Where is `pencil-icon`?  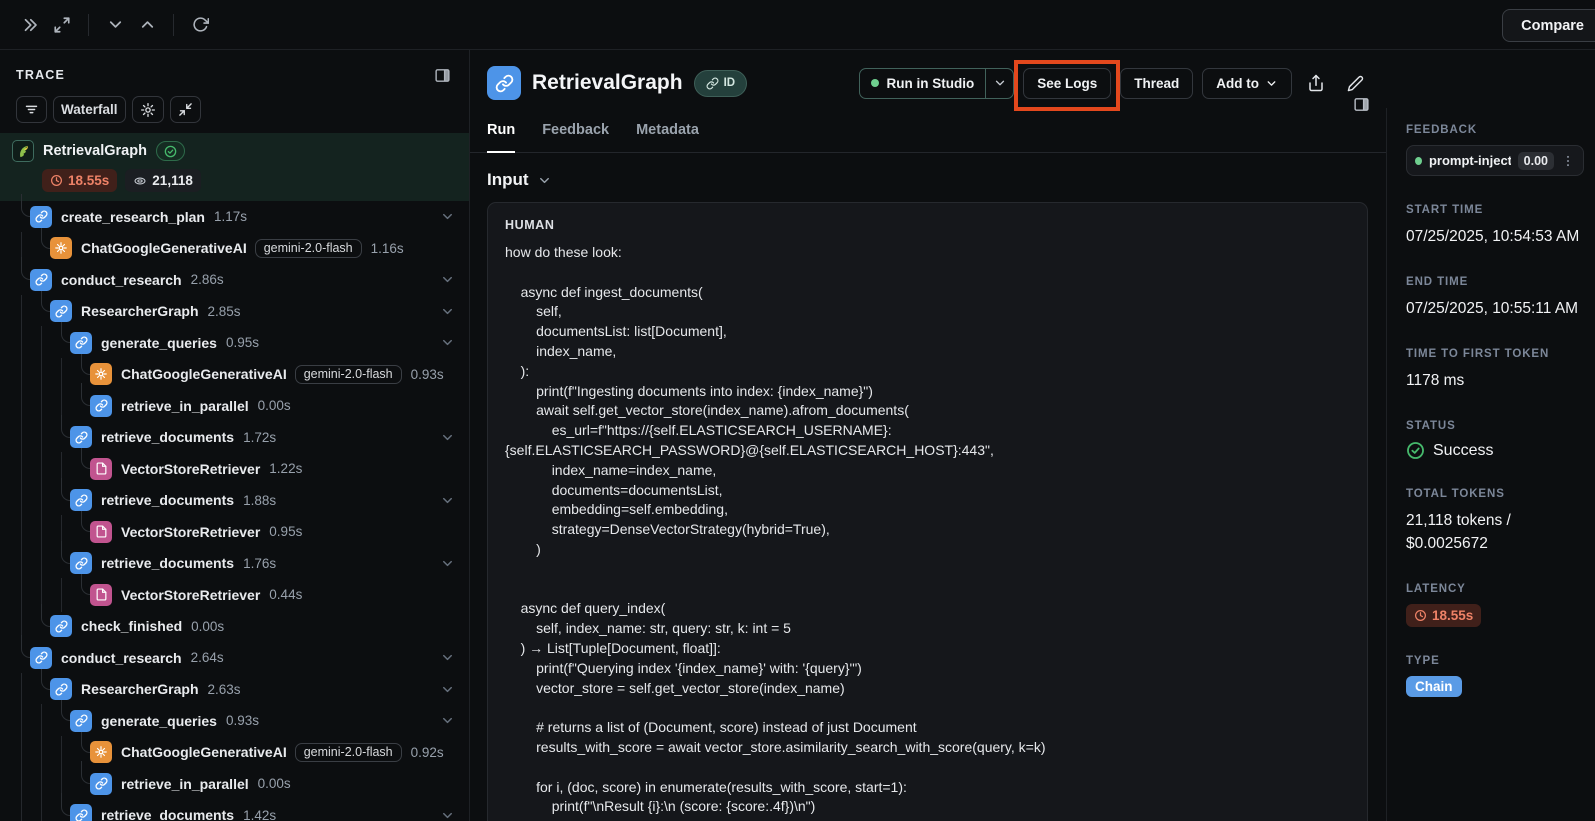
pencil-icon is located at coordinates (1355, 83).